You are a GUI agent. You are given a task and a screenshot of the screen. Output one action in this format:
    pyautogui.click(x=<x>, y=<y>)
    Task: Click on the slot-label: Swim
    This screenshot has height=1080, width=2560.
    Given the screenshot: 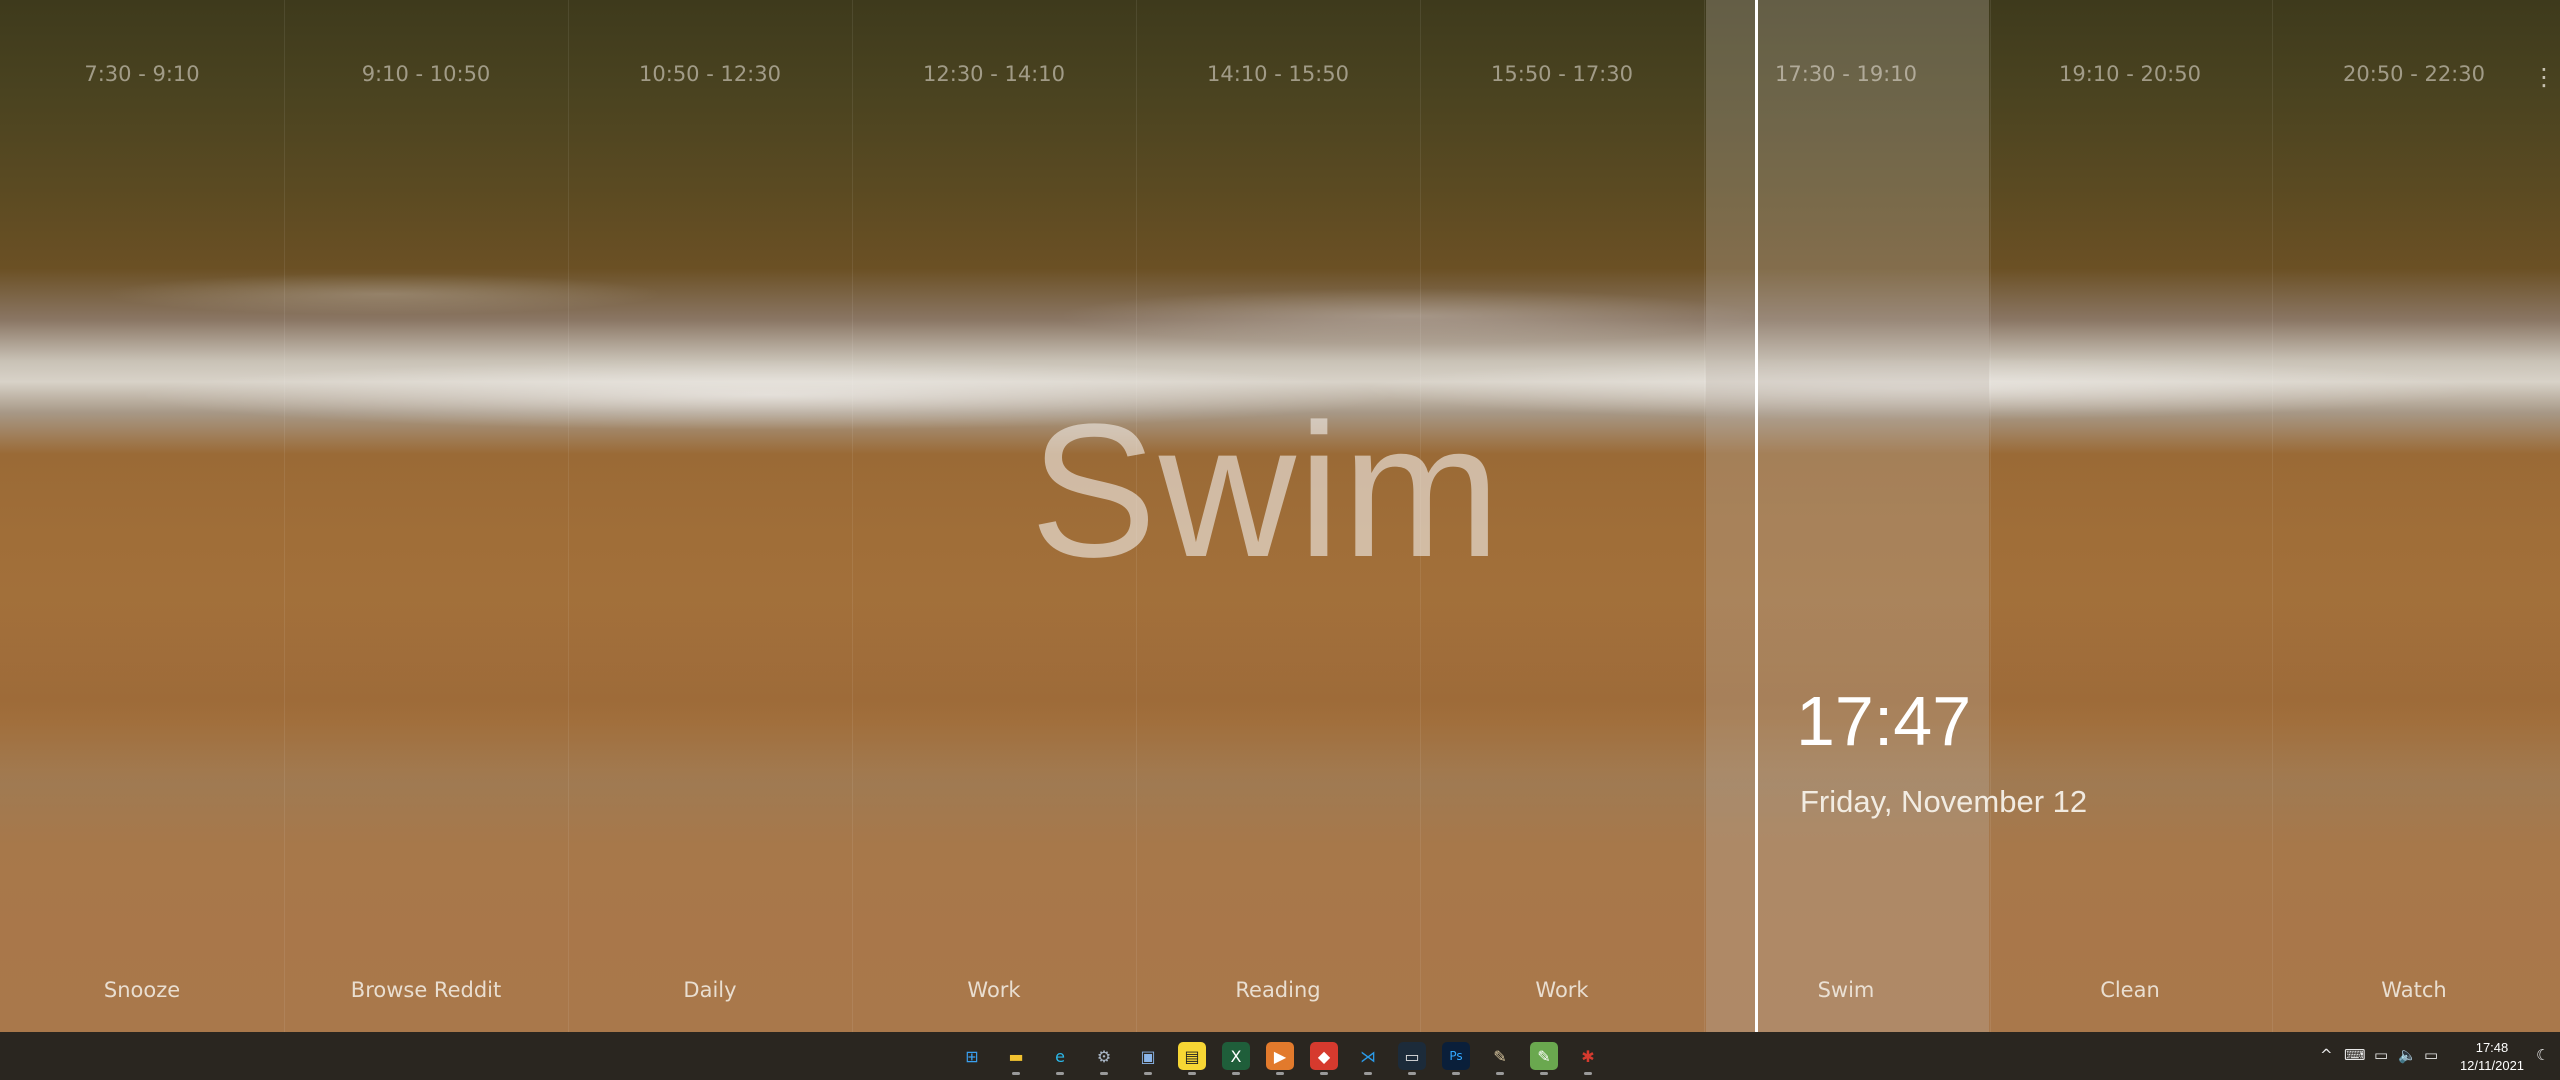 What is the action you would take?
    pyautogui.click(x=1846, y=990)
    